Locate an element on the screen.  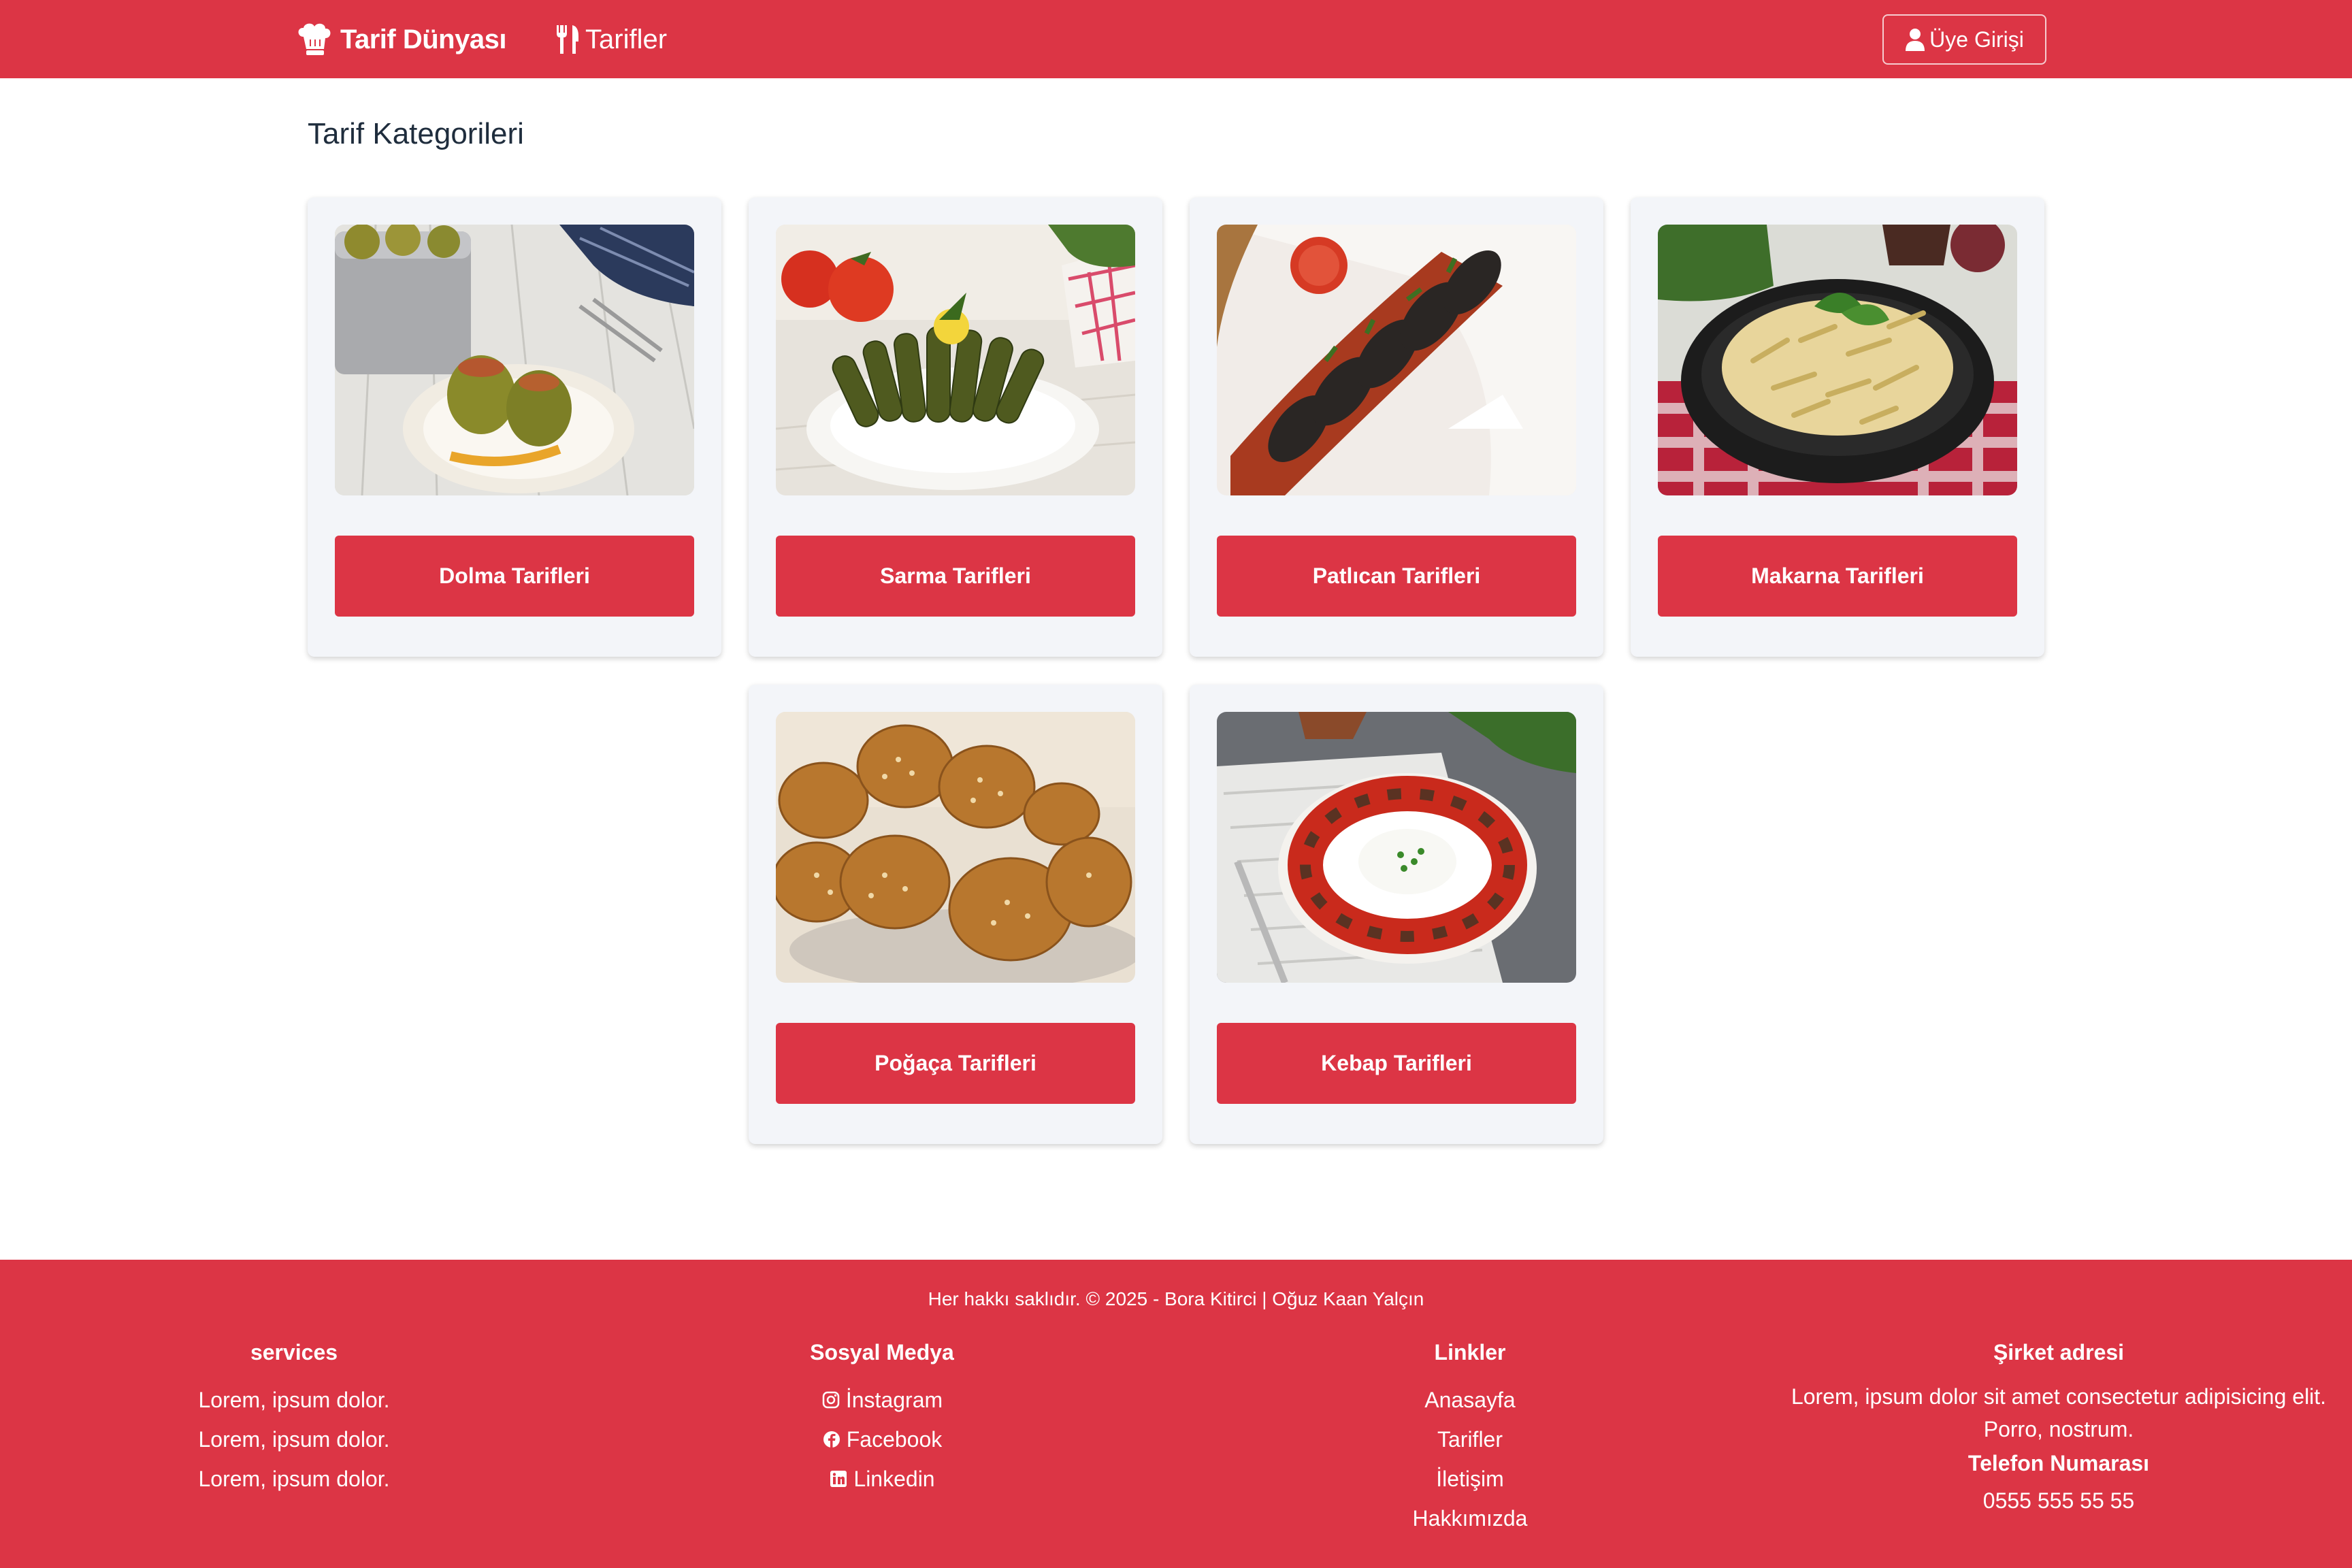
navbar: Tarif Dünyası Tarifler Üye Girişi is located at coordinates (1176, 39).